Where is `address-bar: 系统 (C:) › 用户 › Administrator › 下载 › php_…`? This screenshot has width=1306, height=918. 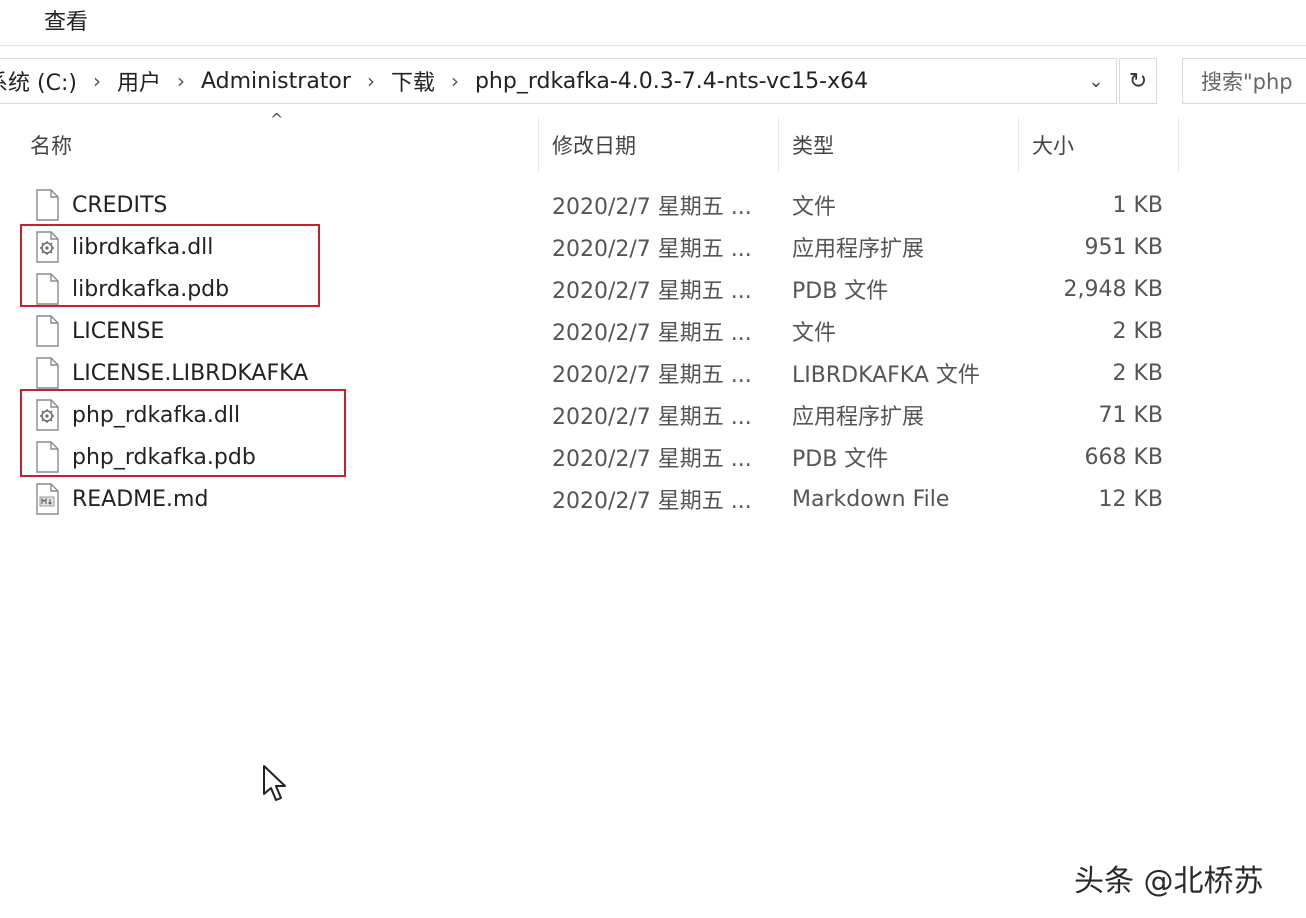 address-bar: 系统 (C:) › 用户 › Administrator › 下载 › php_… is located at coordinates (558, 81).